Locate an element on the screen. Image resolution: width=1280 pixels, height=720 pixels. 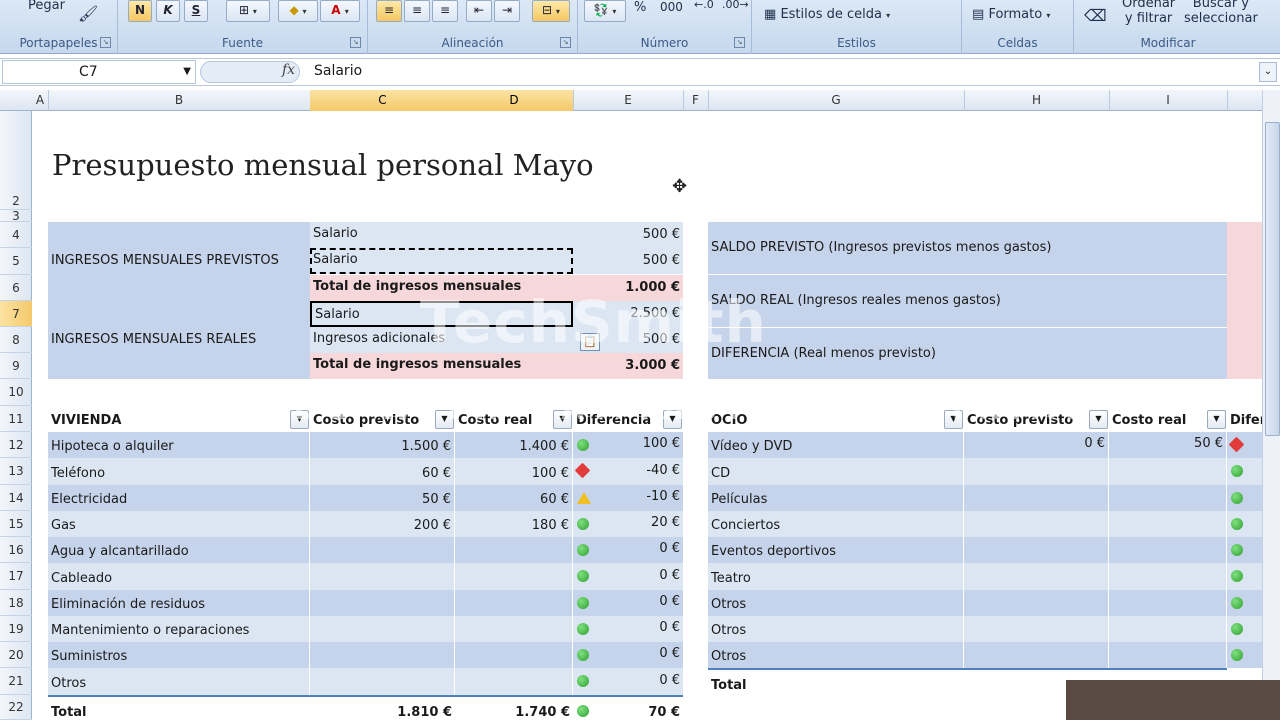
housing-row-item: Cableado is located at coordinates (179, 576).